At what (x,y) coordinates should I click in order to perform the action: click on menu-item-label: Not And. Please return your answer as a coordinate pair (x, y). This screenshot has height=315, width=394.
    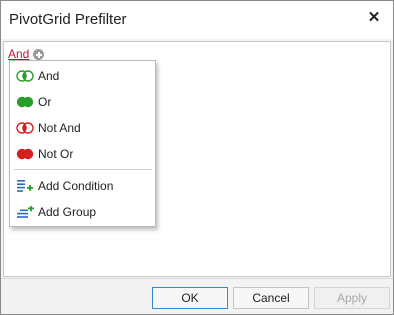
    Looking at the image, I should click on (59, 128).